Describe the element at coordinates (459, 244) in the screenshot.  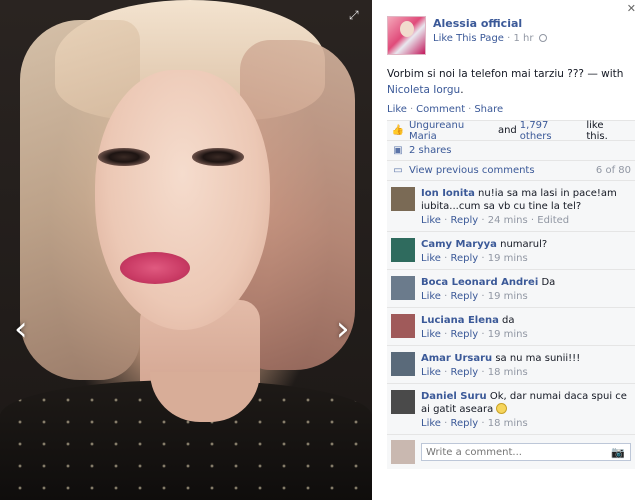
I see `commenter-name: Camy Maryya` at that location.